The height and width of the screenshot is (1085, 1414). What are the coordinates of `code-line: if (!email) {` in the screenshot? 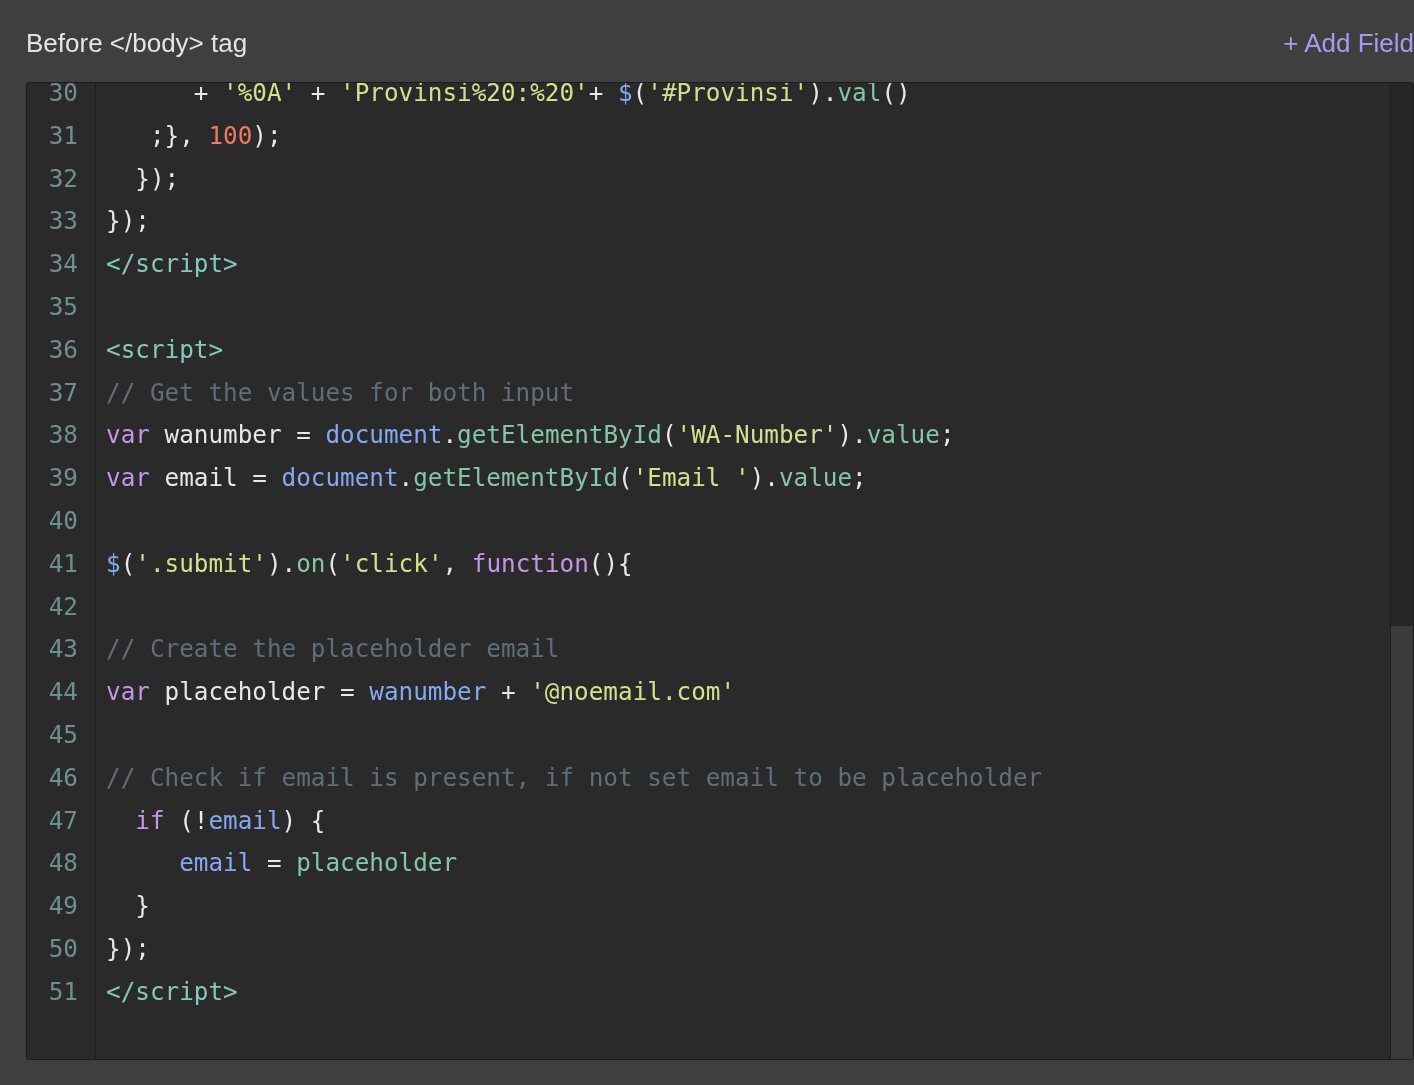 It's located at (230, 820).